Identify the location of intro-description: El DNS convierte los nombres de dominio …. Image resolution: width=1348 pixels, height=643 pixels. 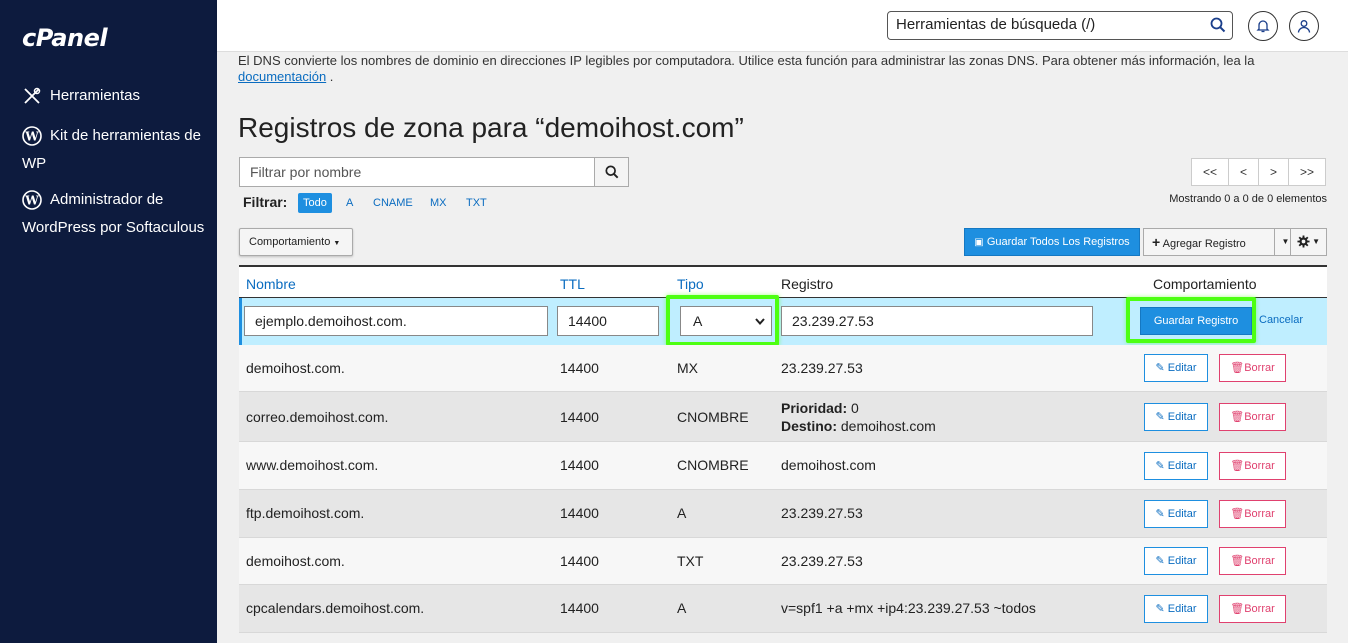
(746, 60).